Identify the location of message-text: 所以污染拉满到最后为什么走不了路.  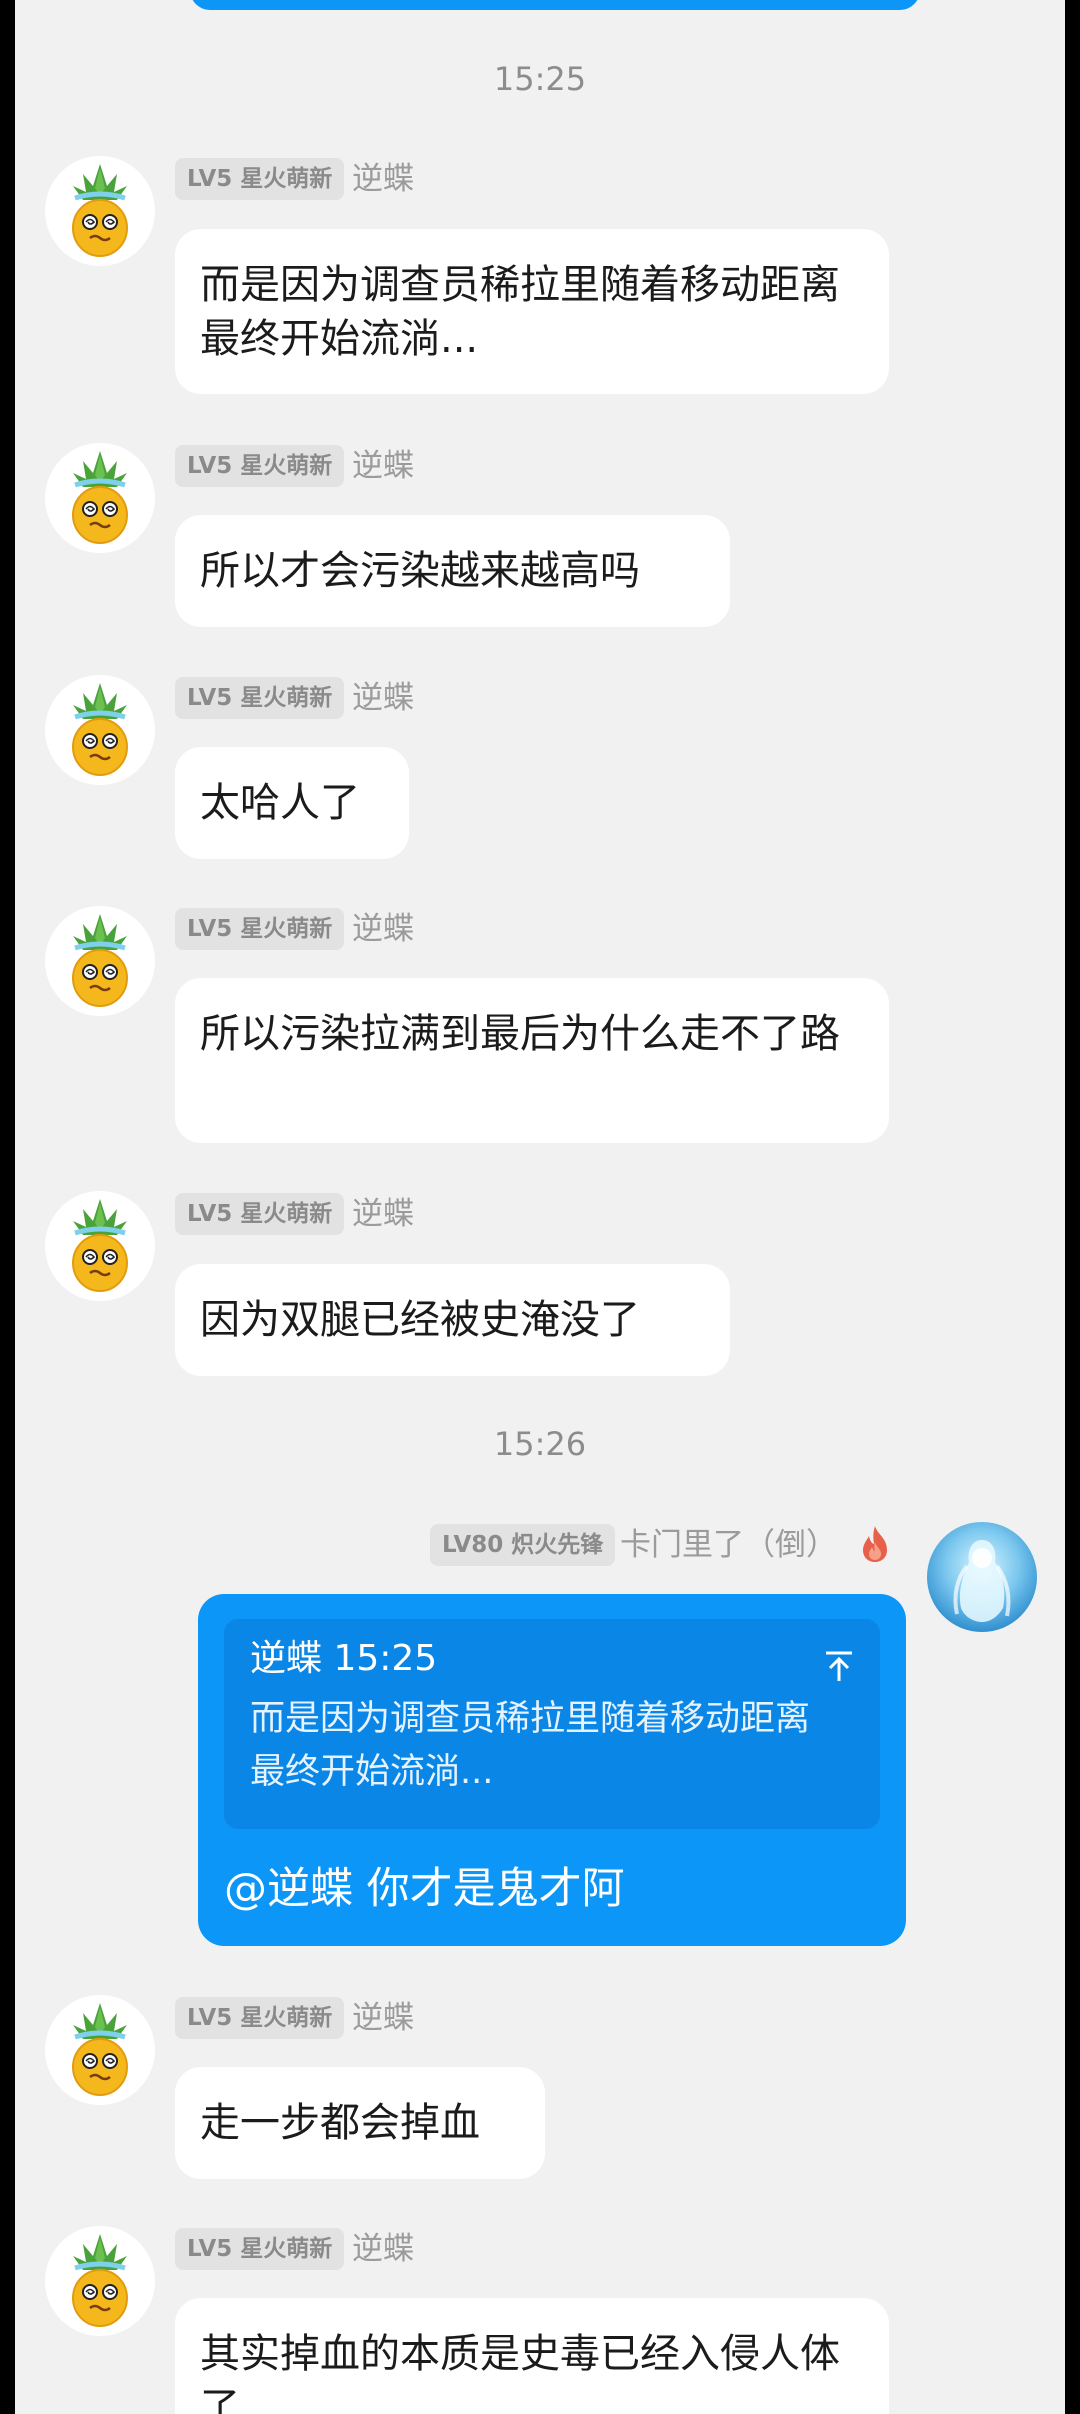
(520, 1034).